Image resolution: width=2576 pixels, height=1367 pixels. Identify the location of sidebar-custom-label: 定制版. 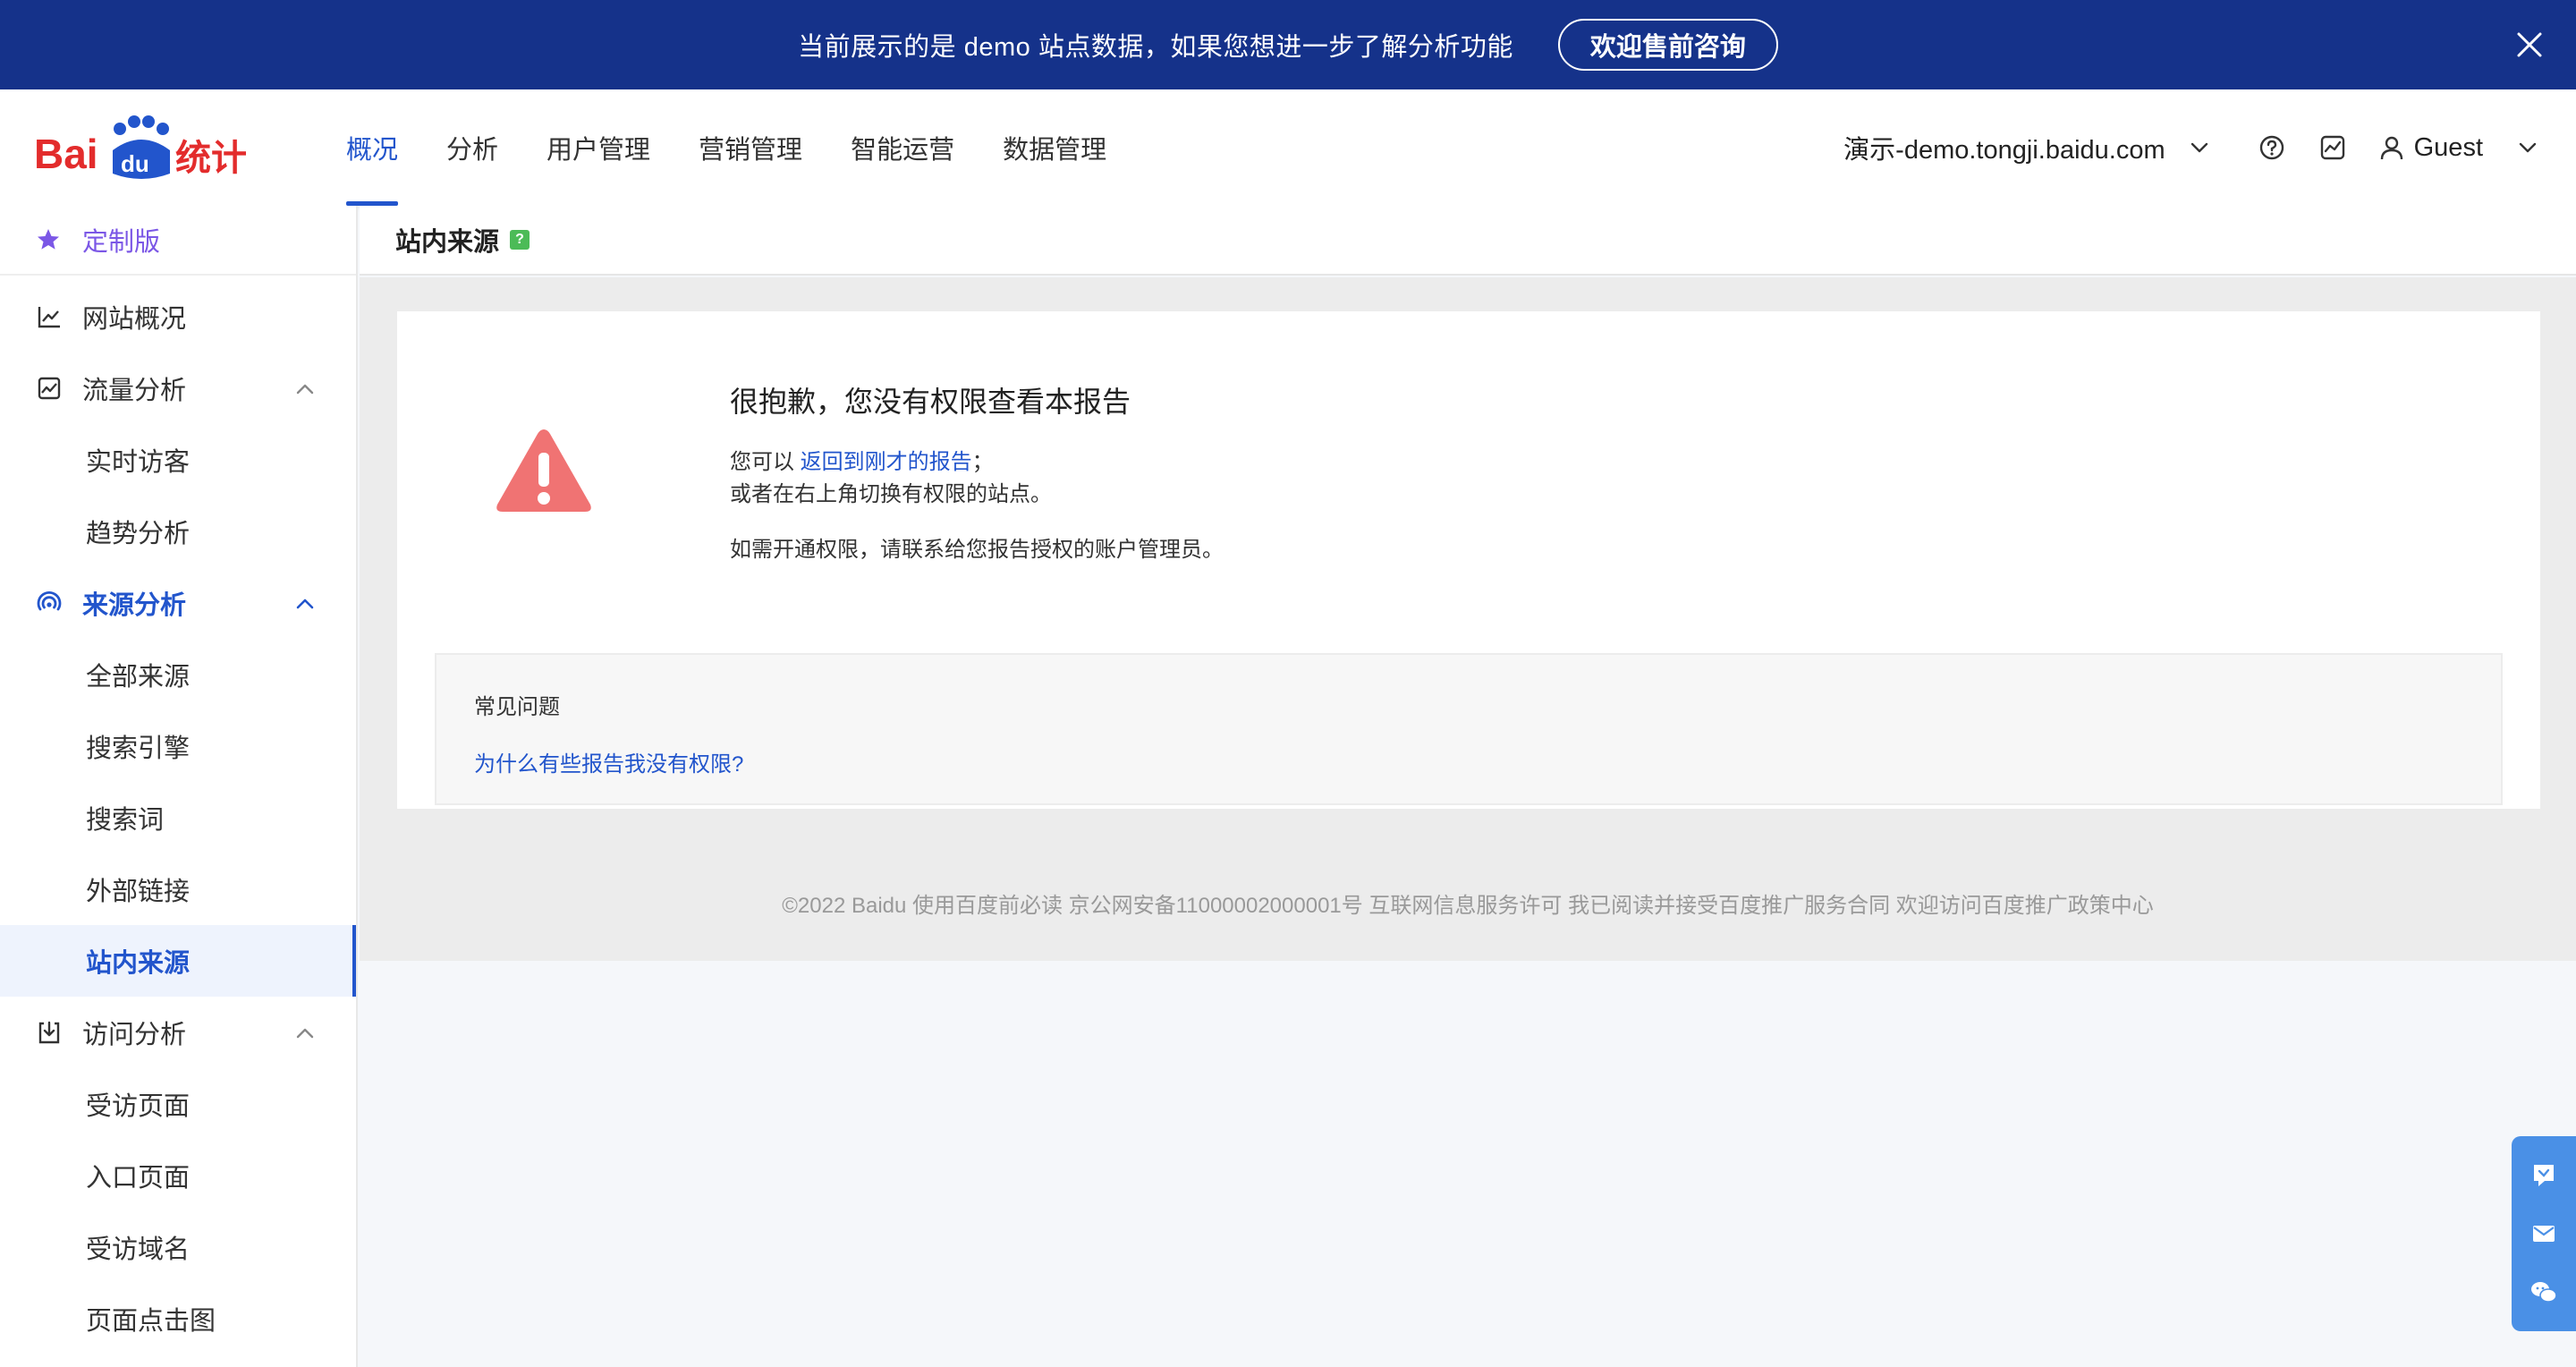
(121, 242).